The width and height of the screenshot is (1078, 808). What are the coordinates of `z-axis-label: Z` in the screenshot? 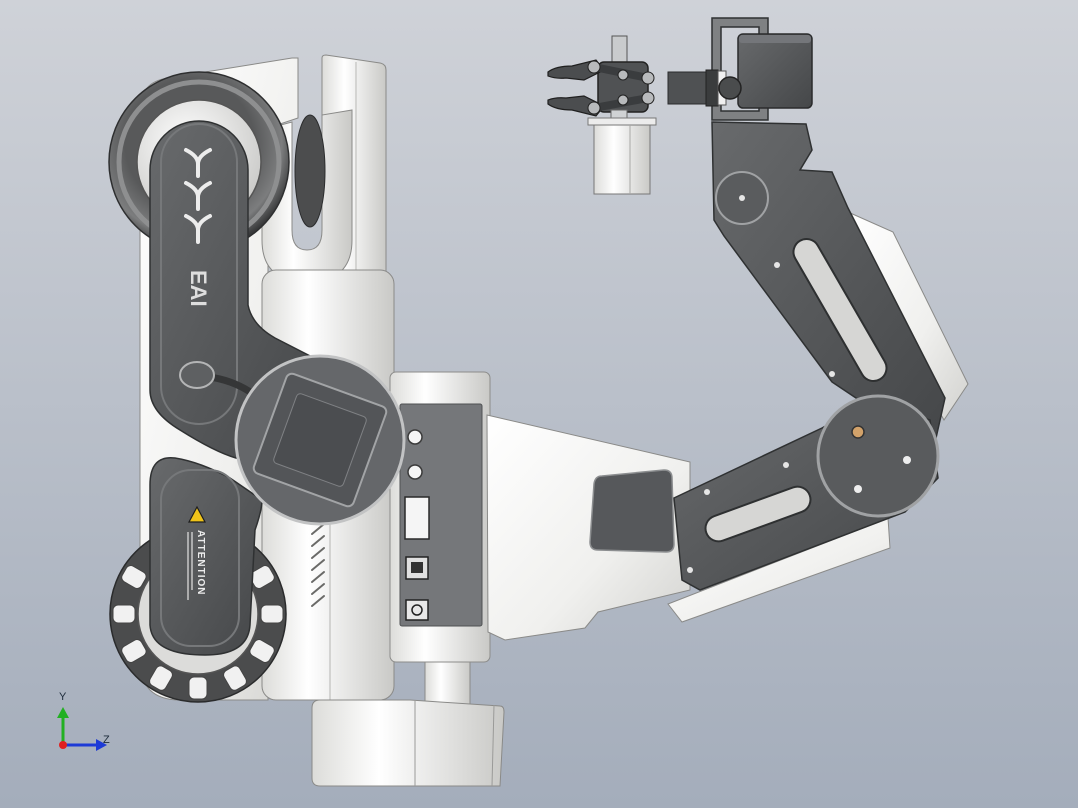 It's located at (106, 740).